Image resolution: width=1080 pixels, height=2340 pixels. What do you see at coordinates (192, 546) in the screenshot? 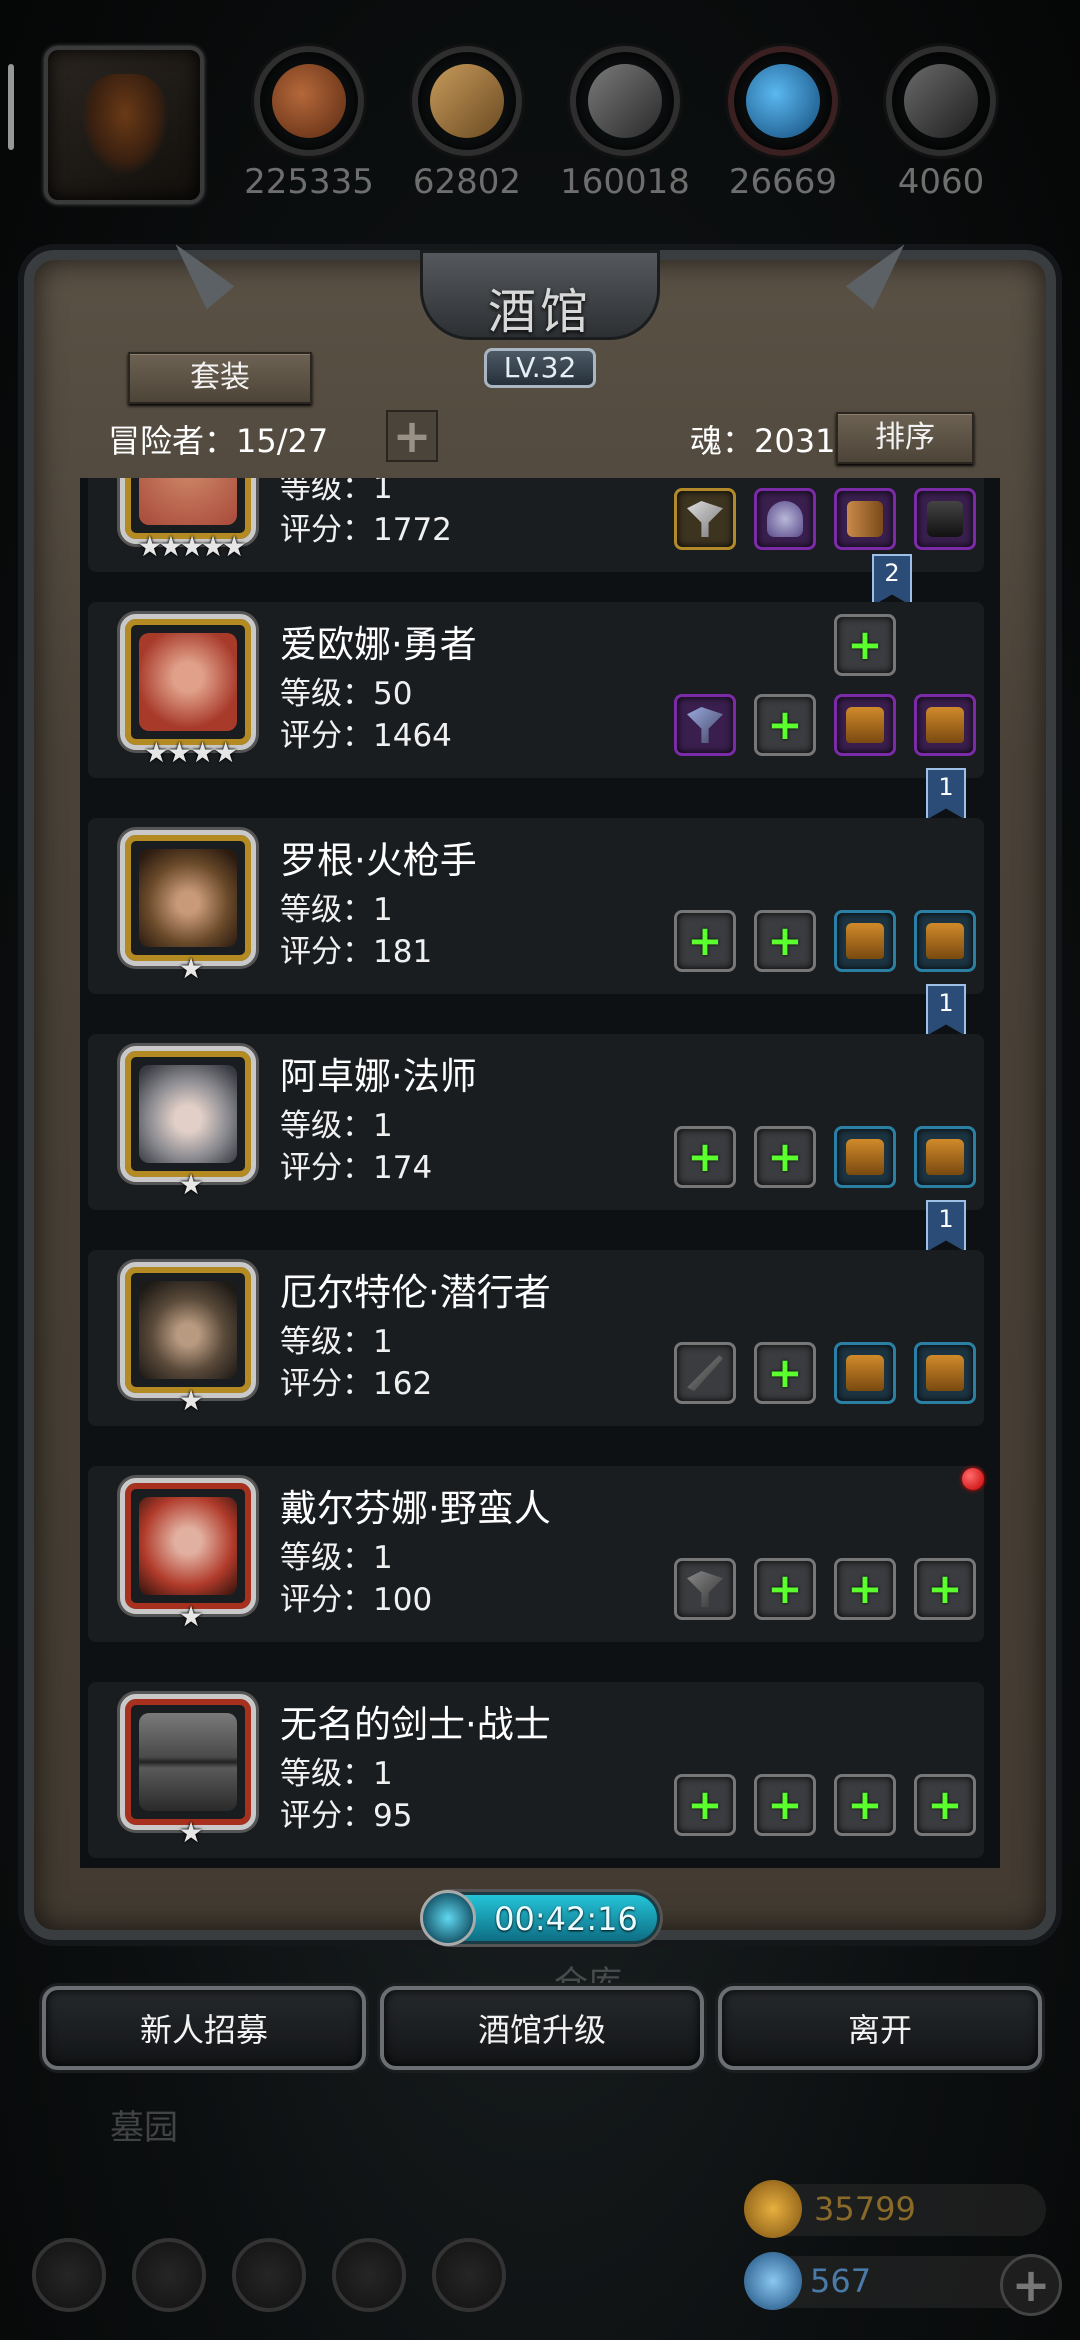
I see `hero-stars: ★★★★★` at bounding box center [192, 546].